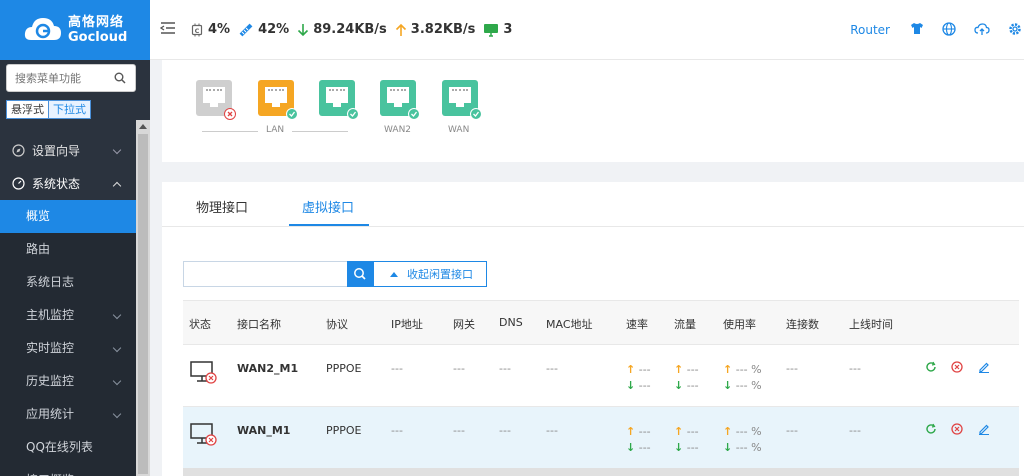 The image size is (1024, 476). What do you see at coordinates (96, 22) in the screenshot?
I see `brand-cn: 高恪网络` at bounding box center [96, 22].